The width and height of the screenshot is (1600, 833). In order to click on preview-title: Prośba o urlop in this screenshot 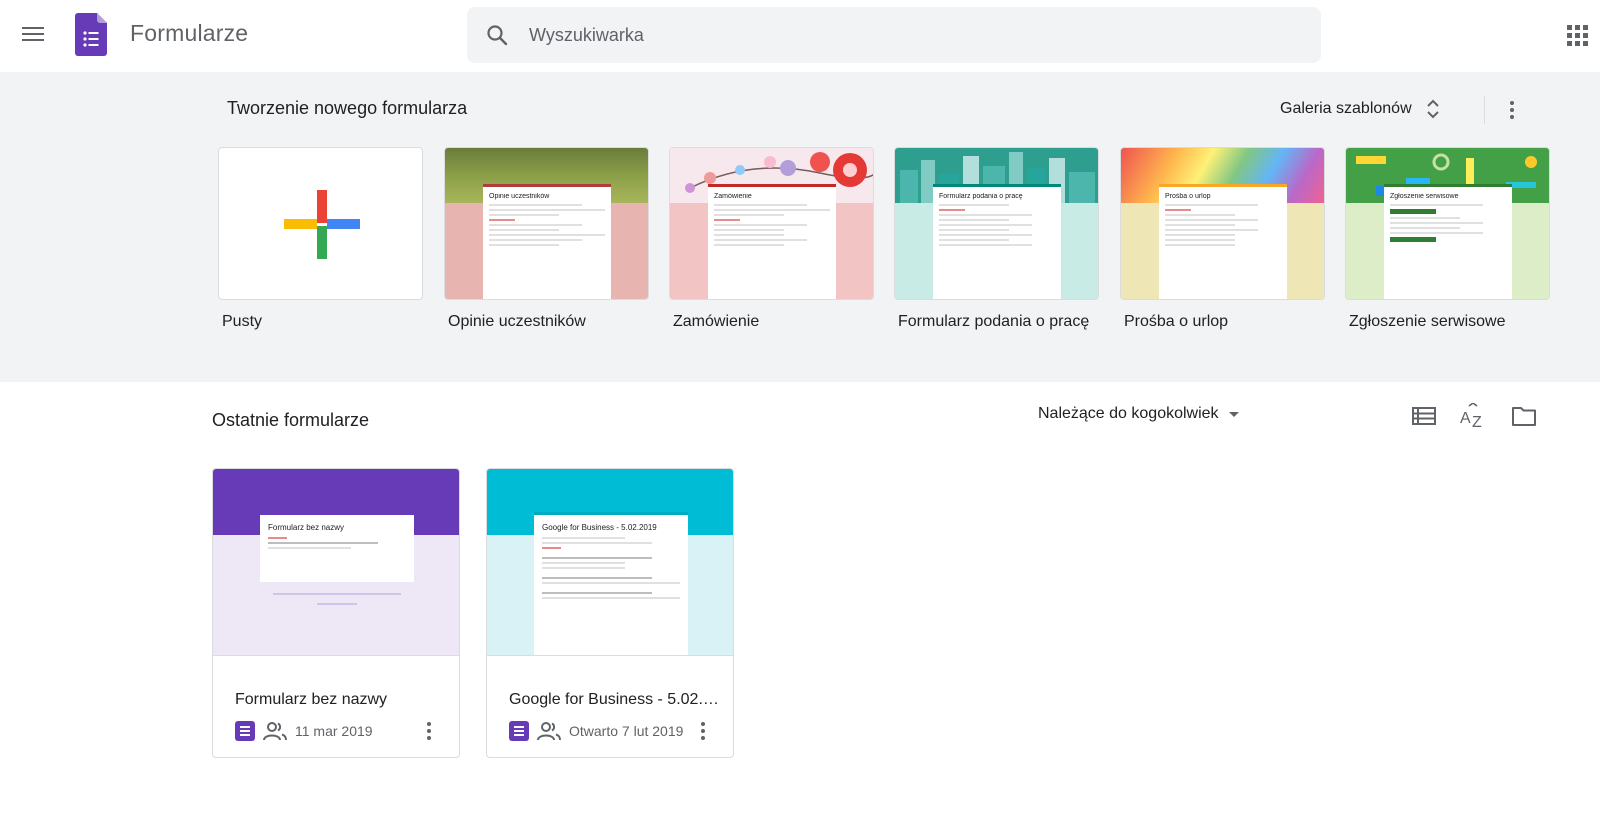, I will do `click(1188, 196)`.